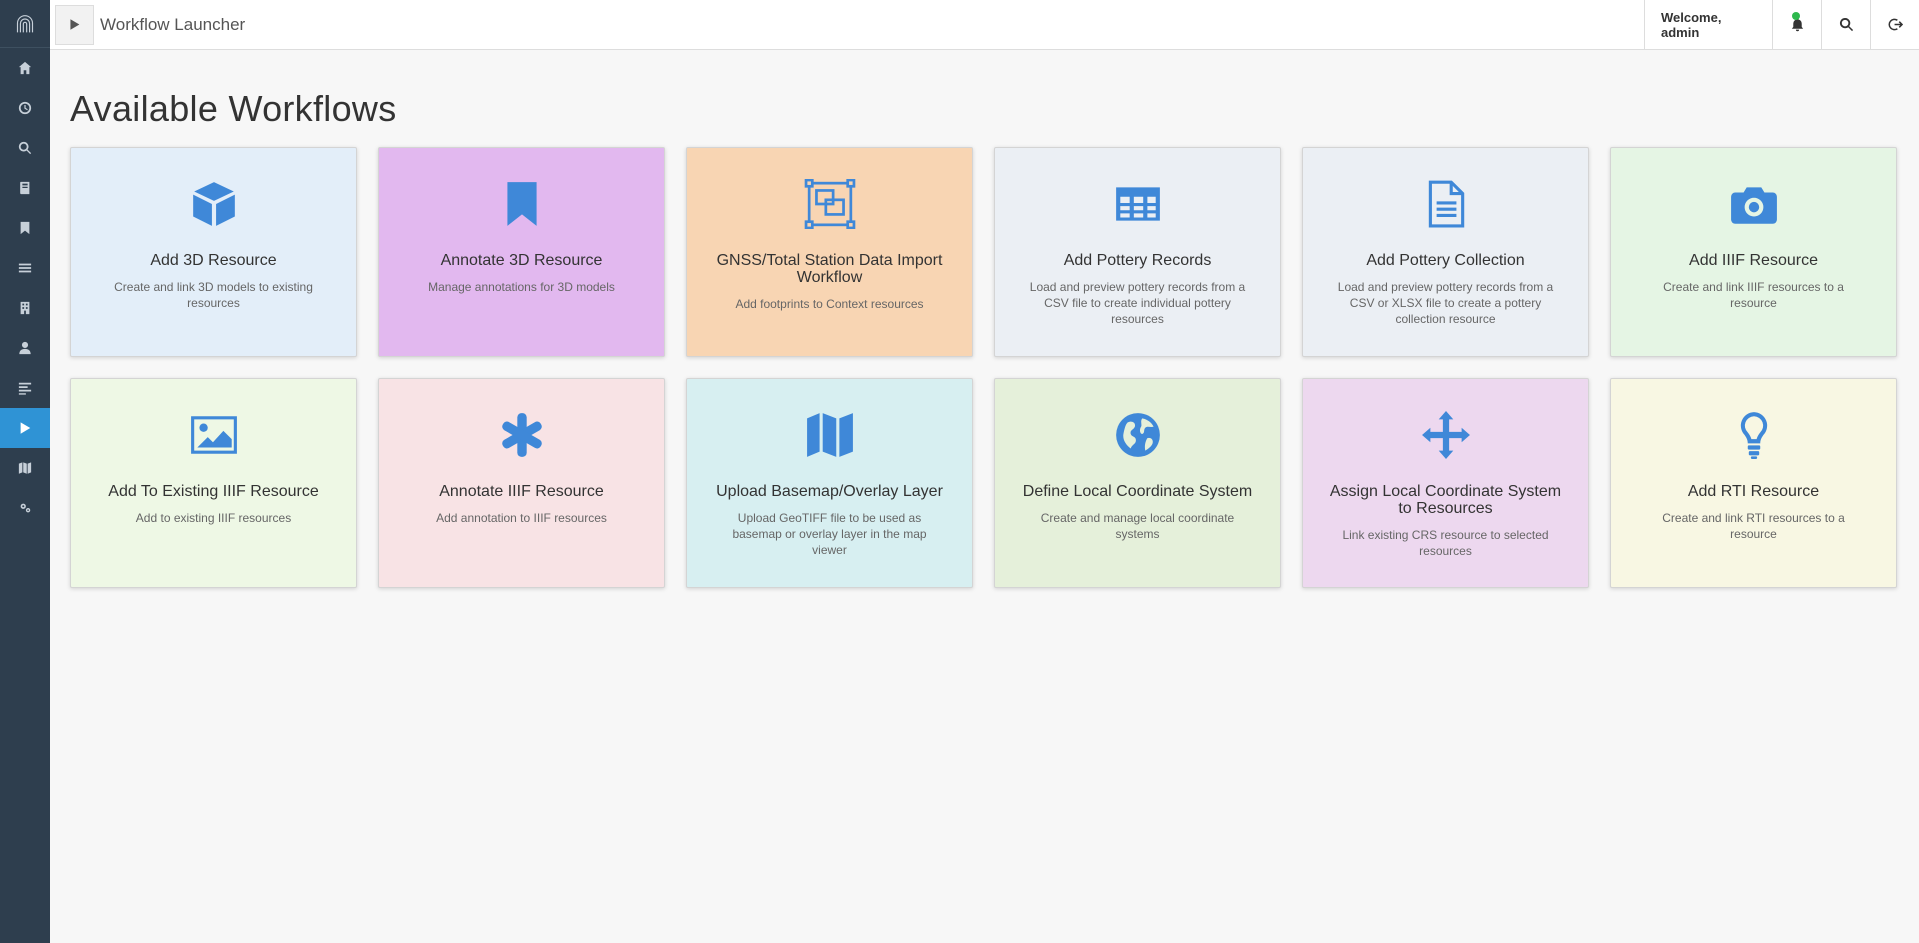 The width and height of the screenshot is (1919, 943). I want to click on notification-indicator, so click(1796, 15).